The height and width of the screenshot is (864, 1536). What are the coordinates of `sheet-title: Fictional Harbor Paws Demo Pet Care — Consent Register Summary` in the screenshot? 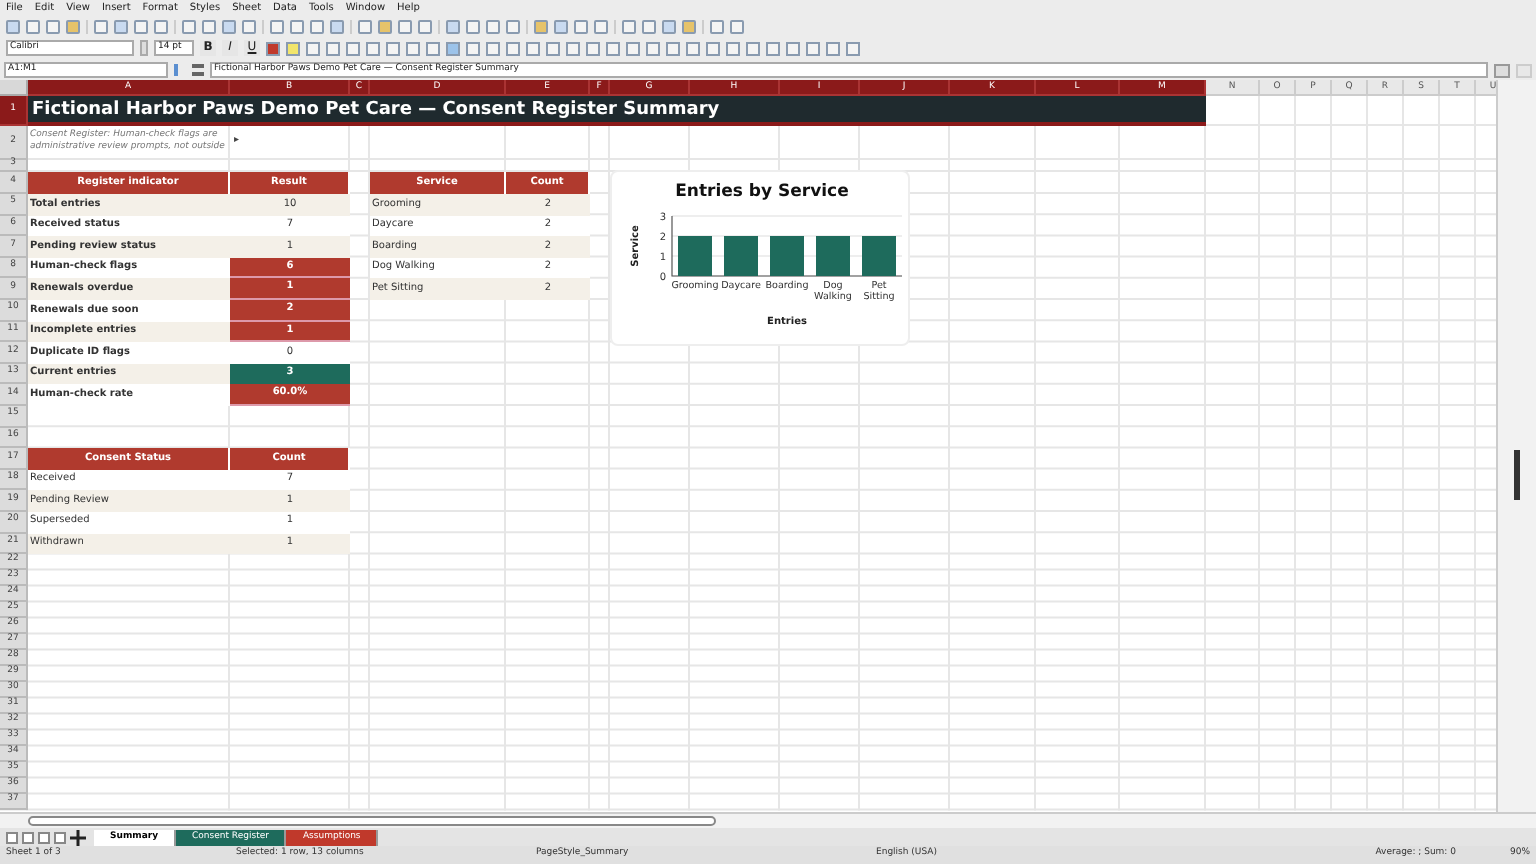 It's located at (617, 111).